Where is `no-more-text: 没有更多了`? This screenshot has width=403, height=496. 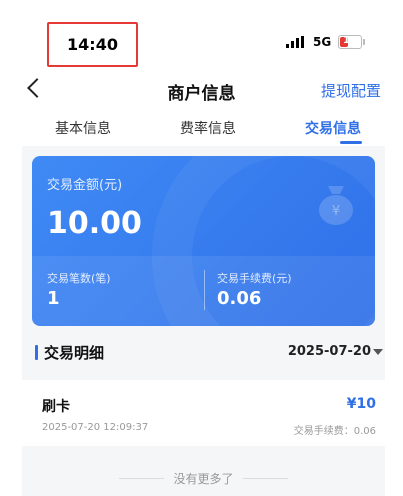
no-more-text: 没有更多了 is located at coordinates (203, 479).